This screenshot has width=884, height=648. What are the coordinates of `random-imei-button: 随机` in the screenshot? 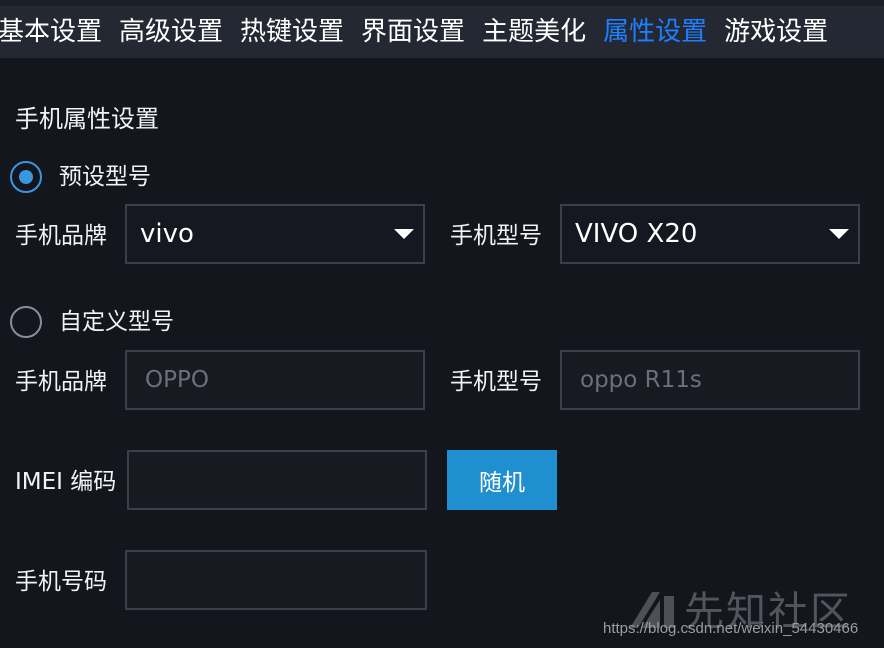 It's located at (502, 480).